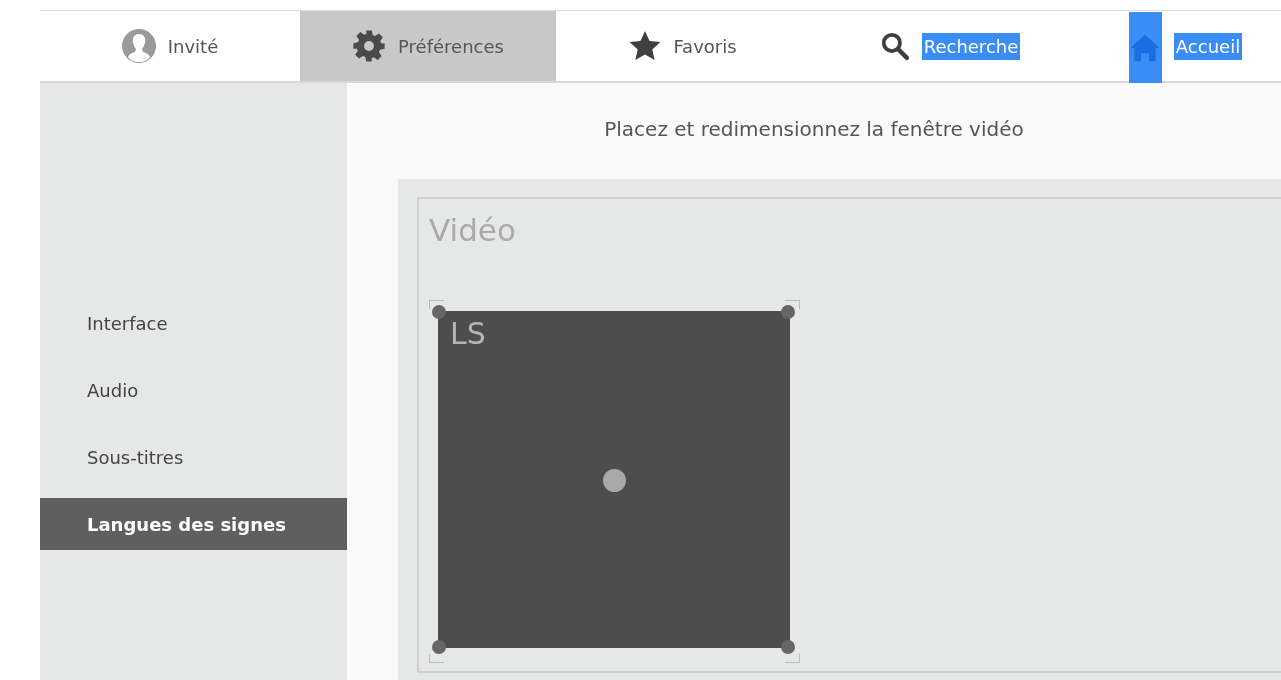 The image size is (1281, 680). Describe the element at coordinates (193, 323) in the screenshot. I see `sidebar-item: Interface` at that location.